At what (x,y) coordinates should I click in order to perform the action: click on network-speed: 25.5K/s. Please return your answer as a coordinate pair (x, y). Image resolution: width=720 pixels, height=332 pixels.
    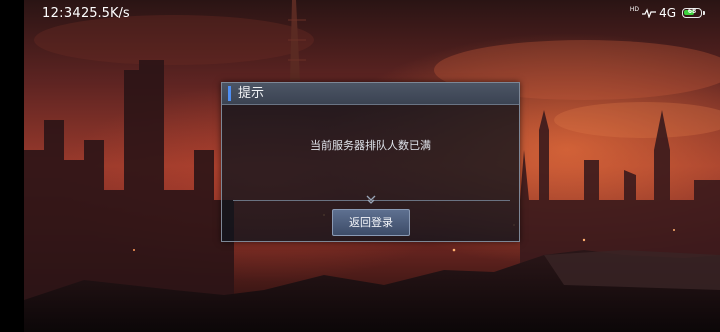
    Looking at the image, I should click on (105, 13).